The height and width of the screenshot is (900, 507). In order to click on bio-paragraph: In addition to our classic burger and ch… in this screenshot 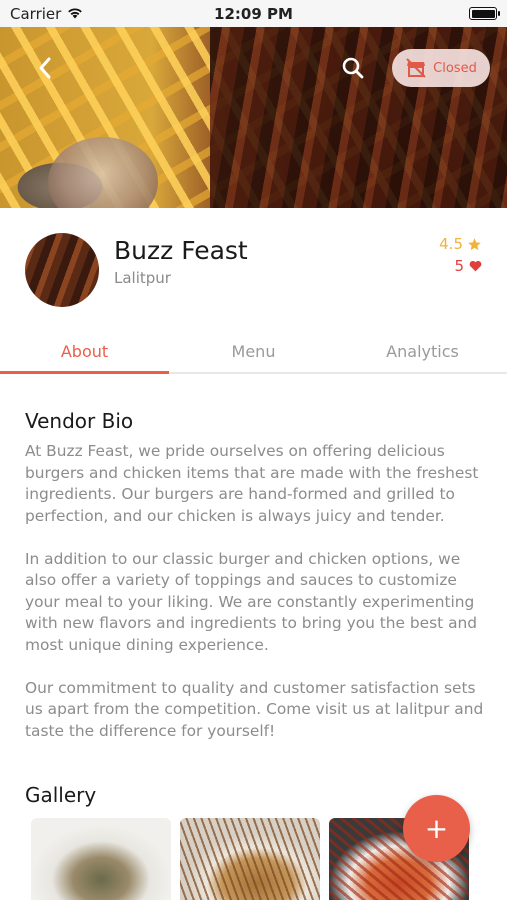, I will do `click(251, 601)`.